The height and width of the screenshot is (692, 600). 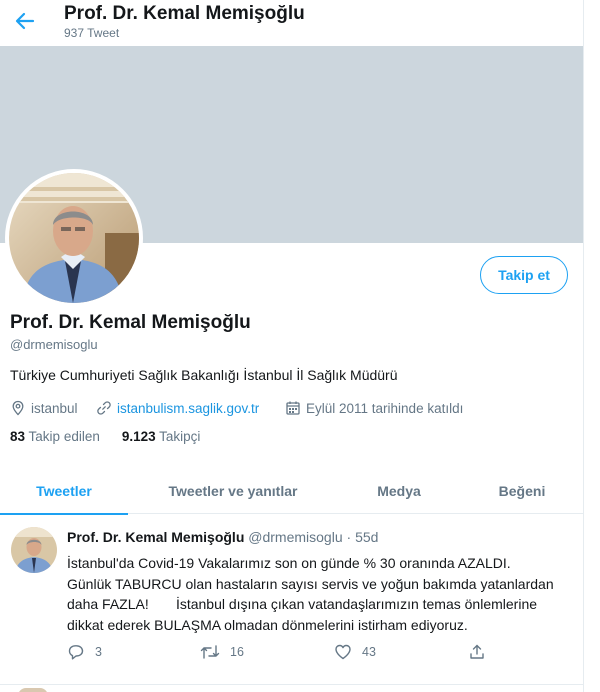 I want to click on profile-name: Prof. Dr. Kemal Memişoğlu, so click(x=130, y=322).